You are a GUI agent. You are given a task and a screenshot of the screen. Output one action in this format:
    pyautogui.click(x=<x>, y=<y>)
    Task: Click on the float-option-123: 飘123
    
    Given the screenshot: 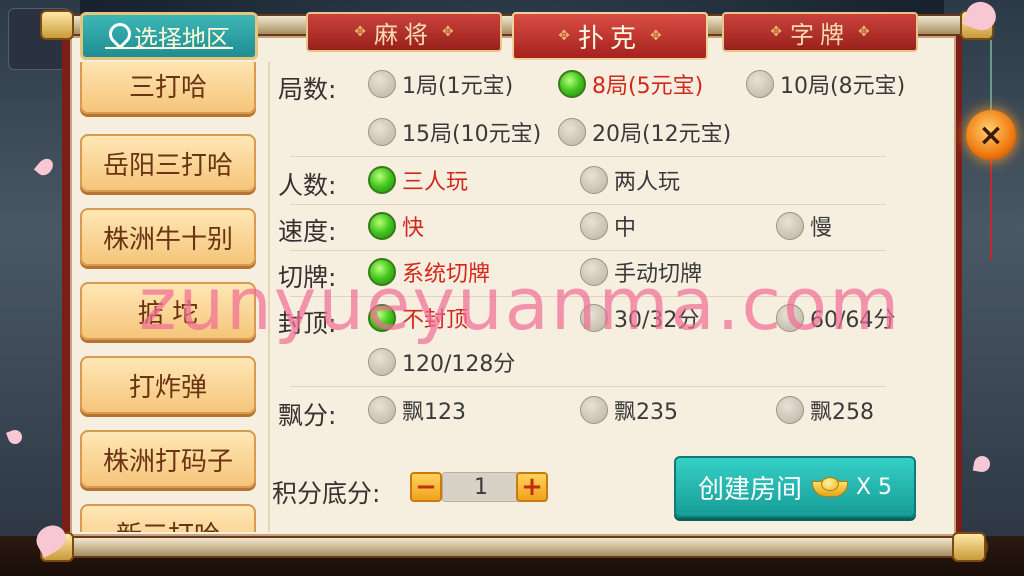 What is the action you would take?
    pyautogui.click(x=417, y=410)
    